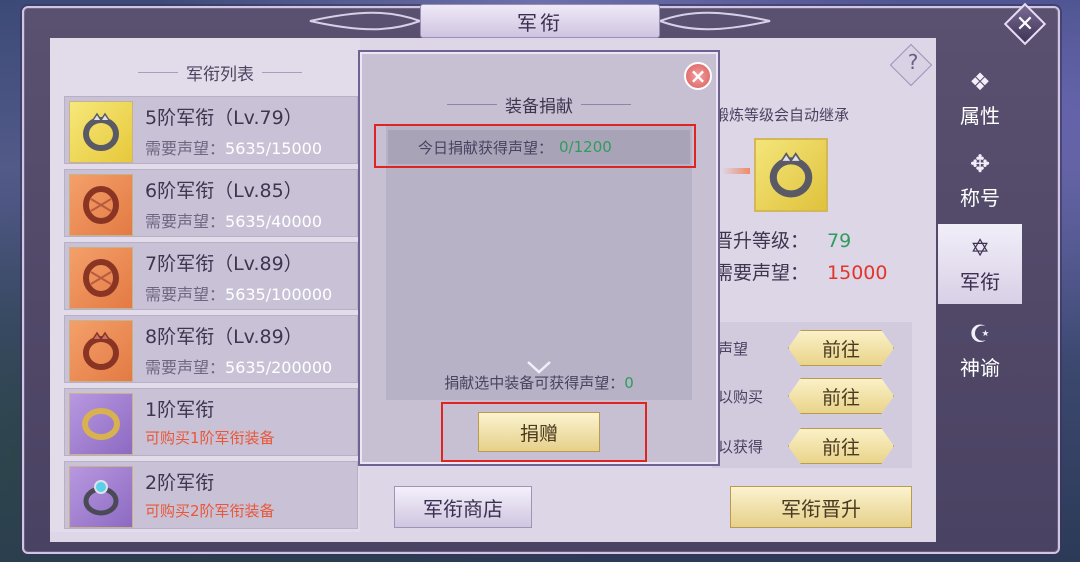  What do you see at coordinates (535, 146) in the screenshot?
I see `highlight-box-today` at bounding box center [535, 146].